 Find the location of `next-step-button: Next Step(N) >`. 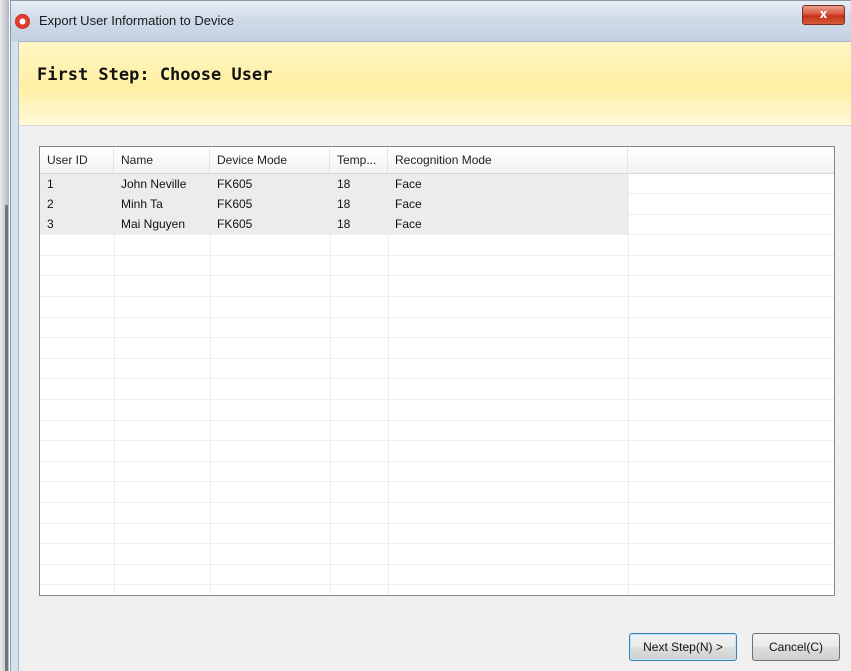

next-step-button: Next Step(N) > is located at coordinates (683, 647).